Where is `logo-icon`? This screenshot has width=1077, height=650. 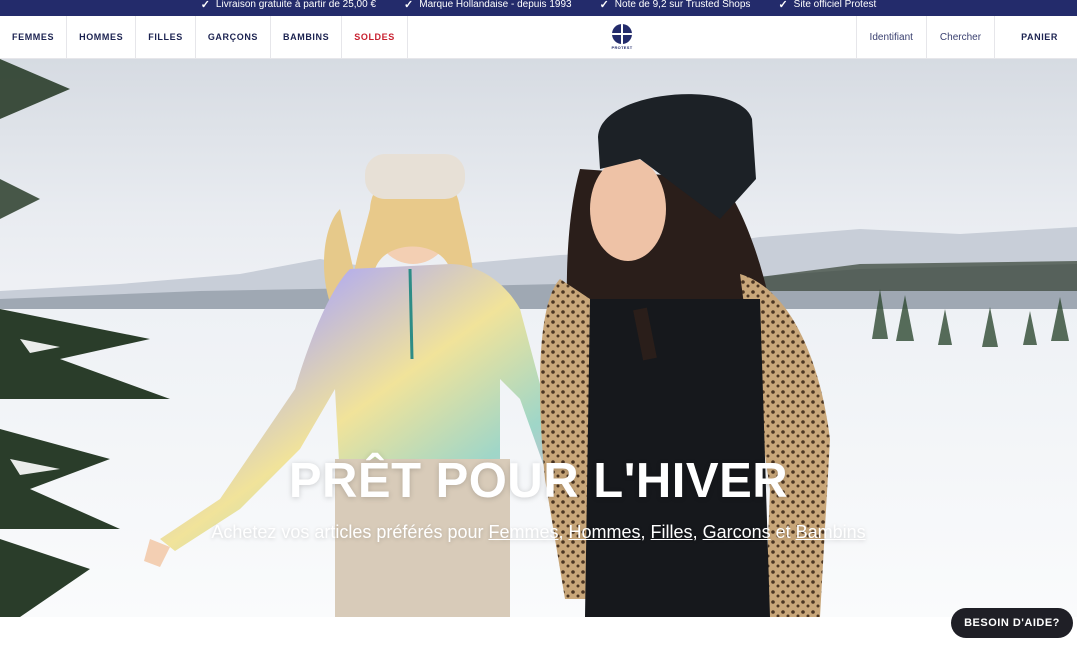 logo-icon is located at coordinates (622, 34).